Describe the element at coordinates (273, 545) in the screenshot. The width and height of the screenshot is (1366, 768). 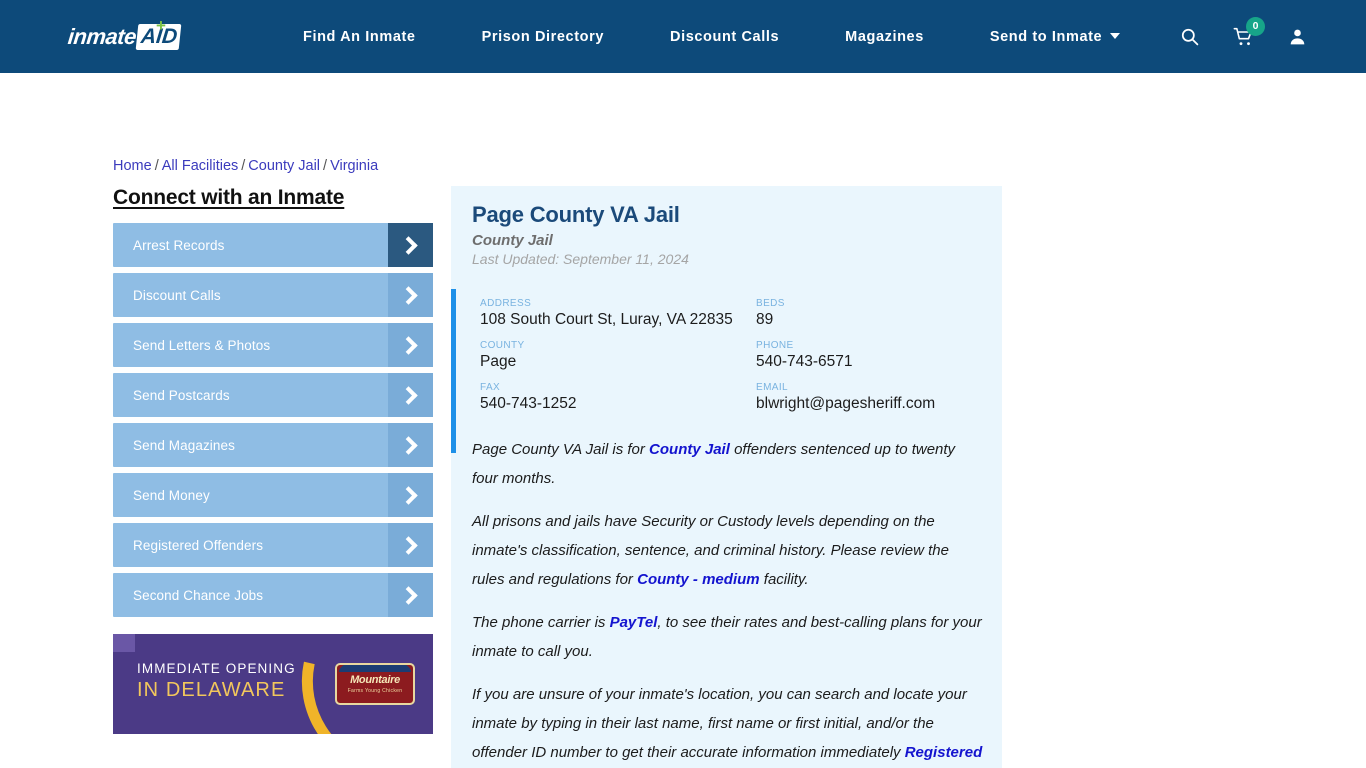
I see `sidebar-item-registered-offenders: Registered Offenders` at that location.